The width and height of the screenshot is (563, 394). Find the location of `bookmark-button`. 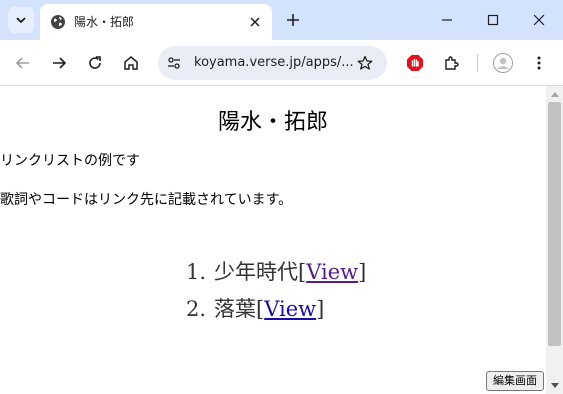

bookmark-button is located at coordinates (365, 63).